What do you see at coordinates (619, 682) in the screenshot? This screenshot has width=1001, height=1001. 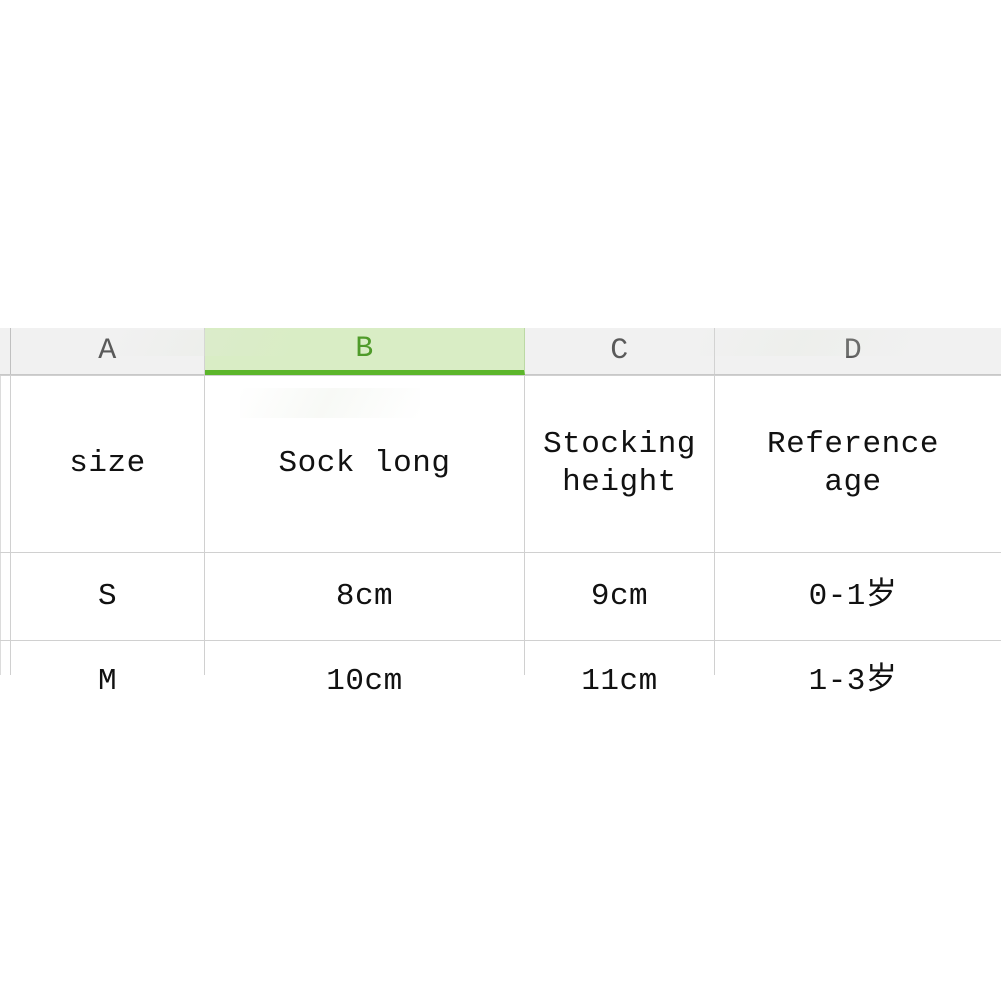 I see `cell-c3-stocking-height-value: 11cm` at bounding box center [619, 682].